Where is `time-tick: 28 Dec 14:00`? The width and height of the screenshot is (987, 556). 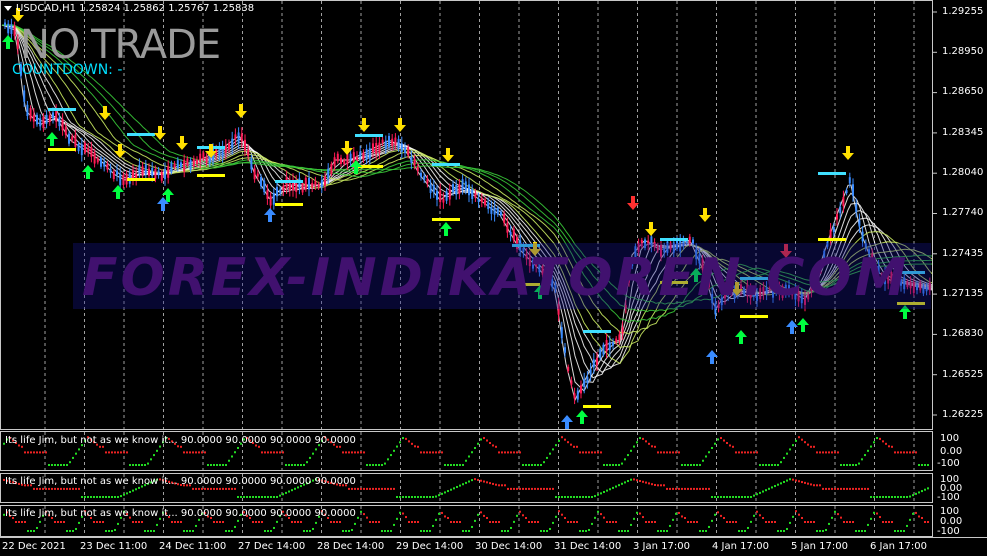
time-tick: 28 Dec 14:00 is located at coordinates (351, 546).